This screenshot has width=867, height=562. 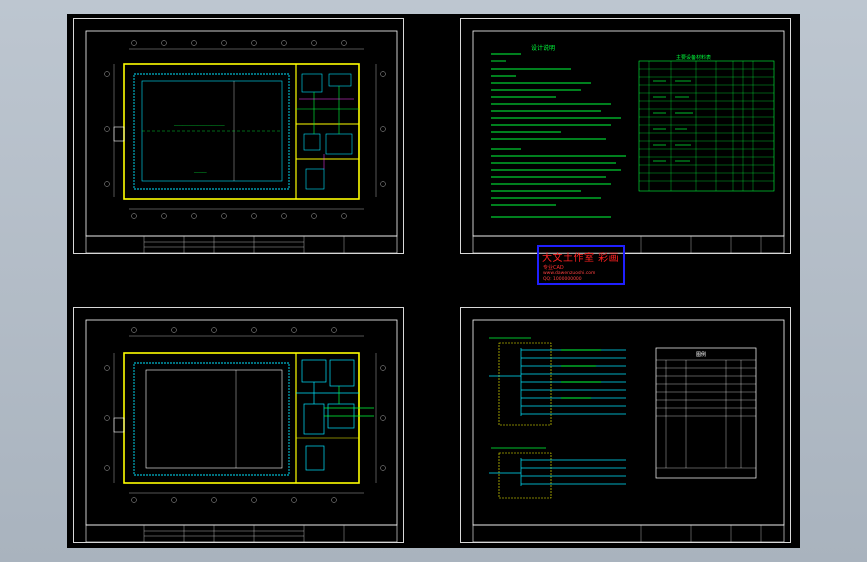 I want to click on design-notes-drawing, so click(x=628, y=141).